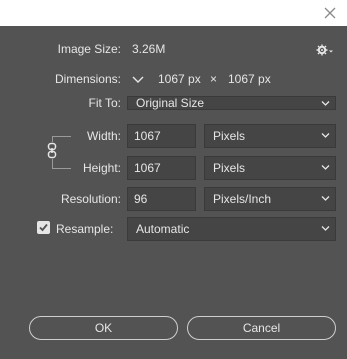  Describe the element at coordinates (179, 79) in the screenshot. I see `dimensions-width-value: 1067 px` at that location.